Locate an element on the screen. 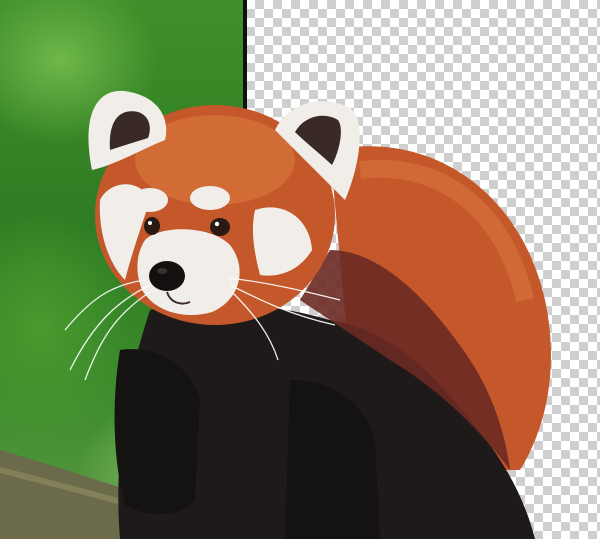 Image resolution: width=600 pixels, height=539 pixels. panda-brow-right is located at coordinates (210, 198).